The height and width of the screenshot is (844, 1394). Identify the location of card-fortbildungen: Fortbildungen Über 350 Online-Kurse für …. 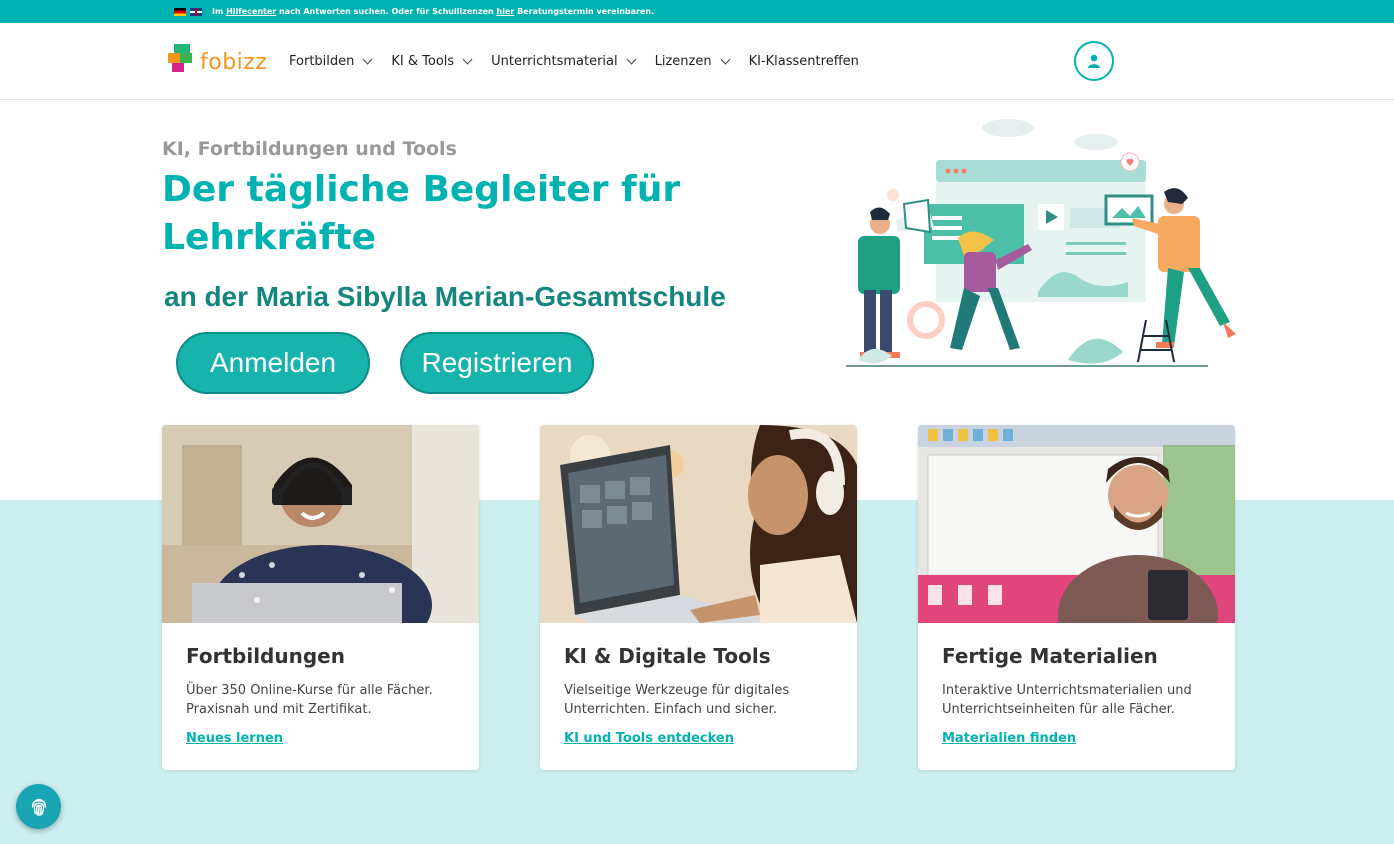
(320, 597).